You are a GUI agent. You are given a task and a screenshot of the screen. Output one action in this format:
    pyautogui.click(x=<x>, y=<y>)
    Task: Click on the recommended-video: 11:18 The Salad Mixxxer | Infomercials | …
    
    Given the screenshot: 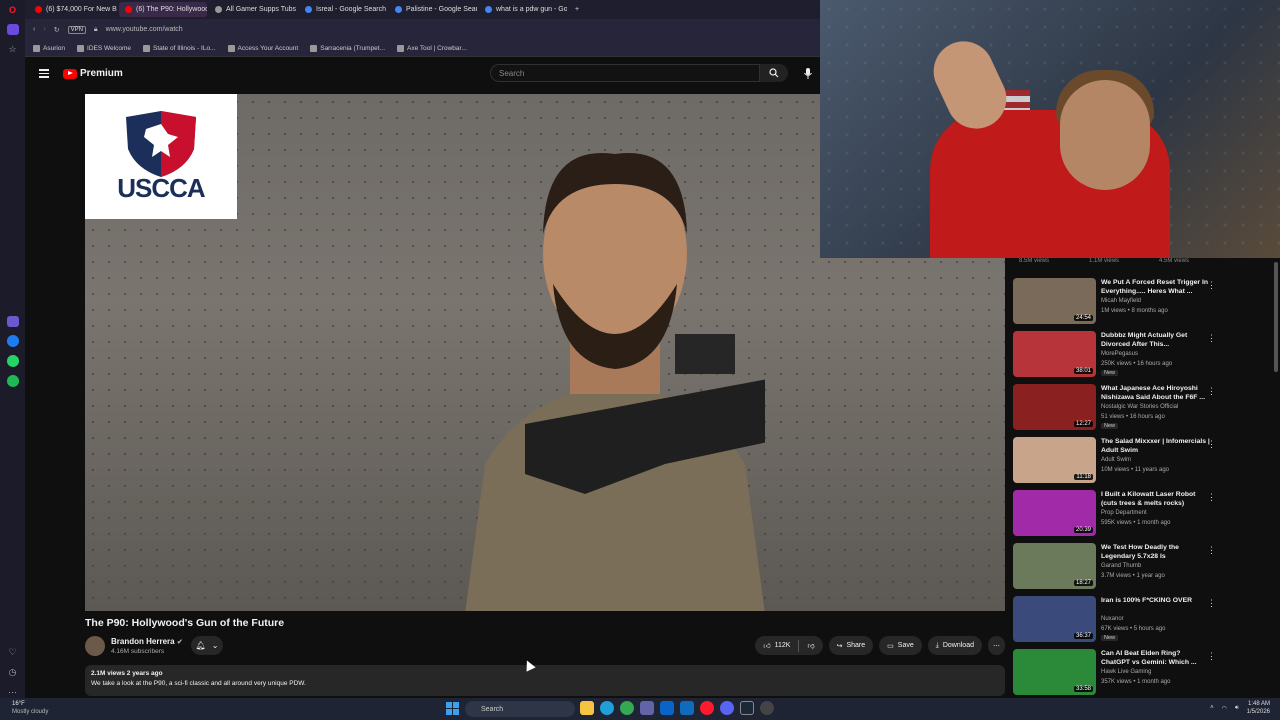 What is the action you would take?
    pyautogui.click(x=1145, y=461)
    